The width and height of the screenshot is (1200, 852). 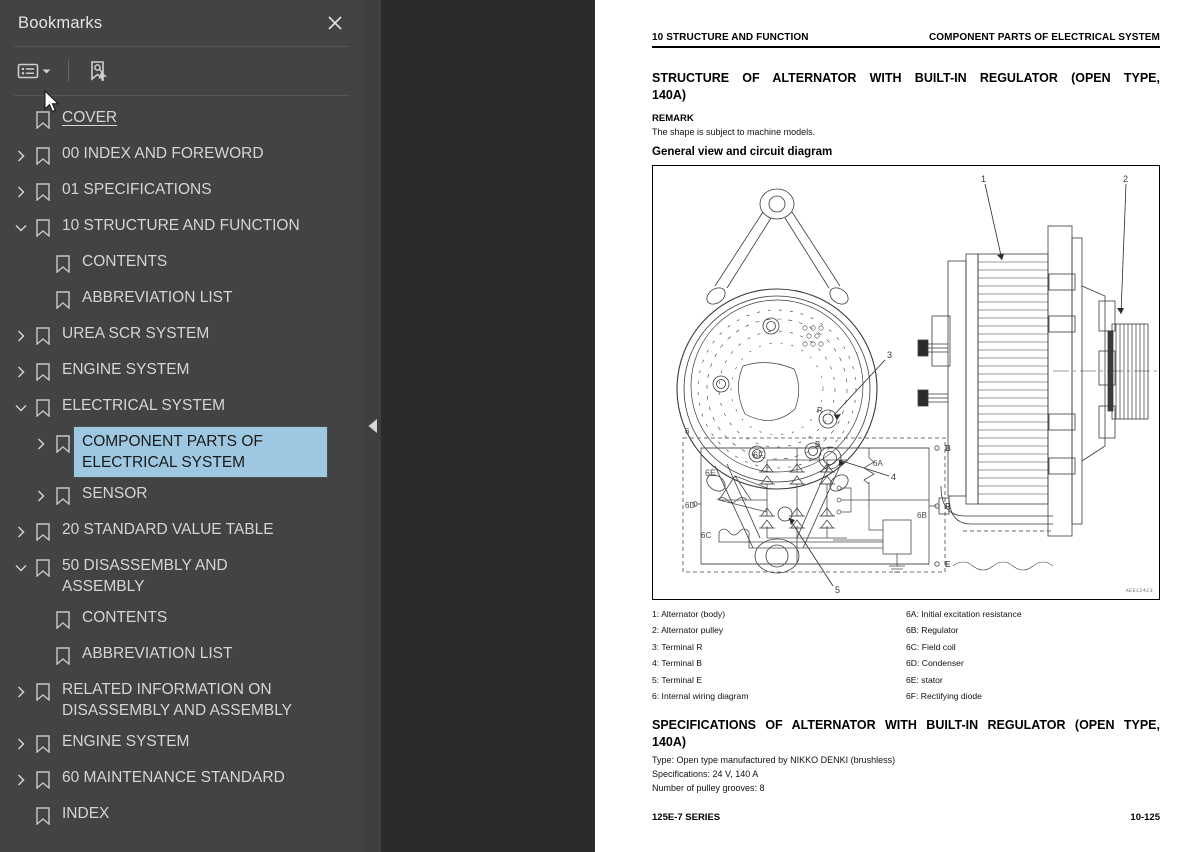 What do you see at coordinates (889, 355) in the screenshot?
I see `callout-3: 3` at bounding box center [889, 355].